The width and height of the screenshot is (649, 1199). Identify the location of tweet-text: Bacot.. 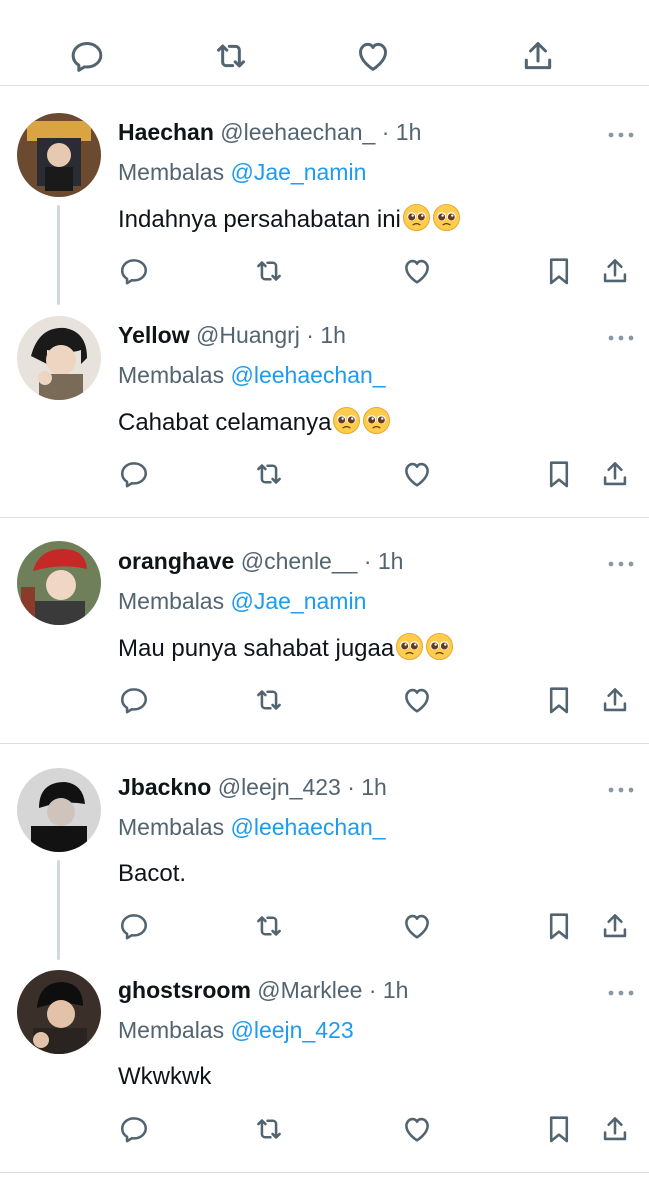
(152, 873).